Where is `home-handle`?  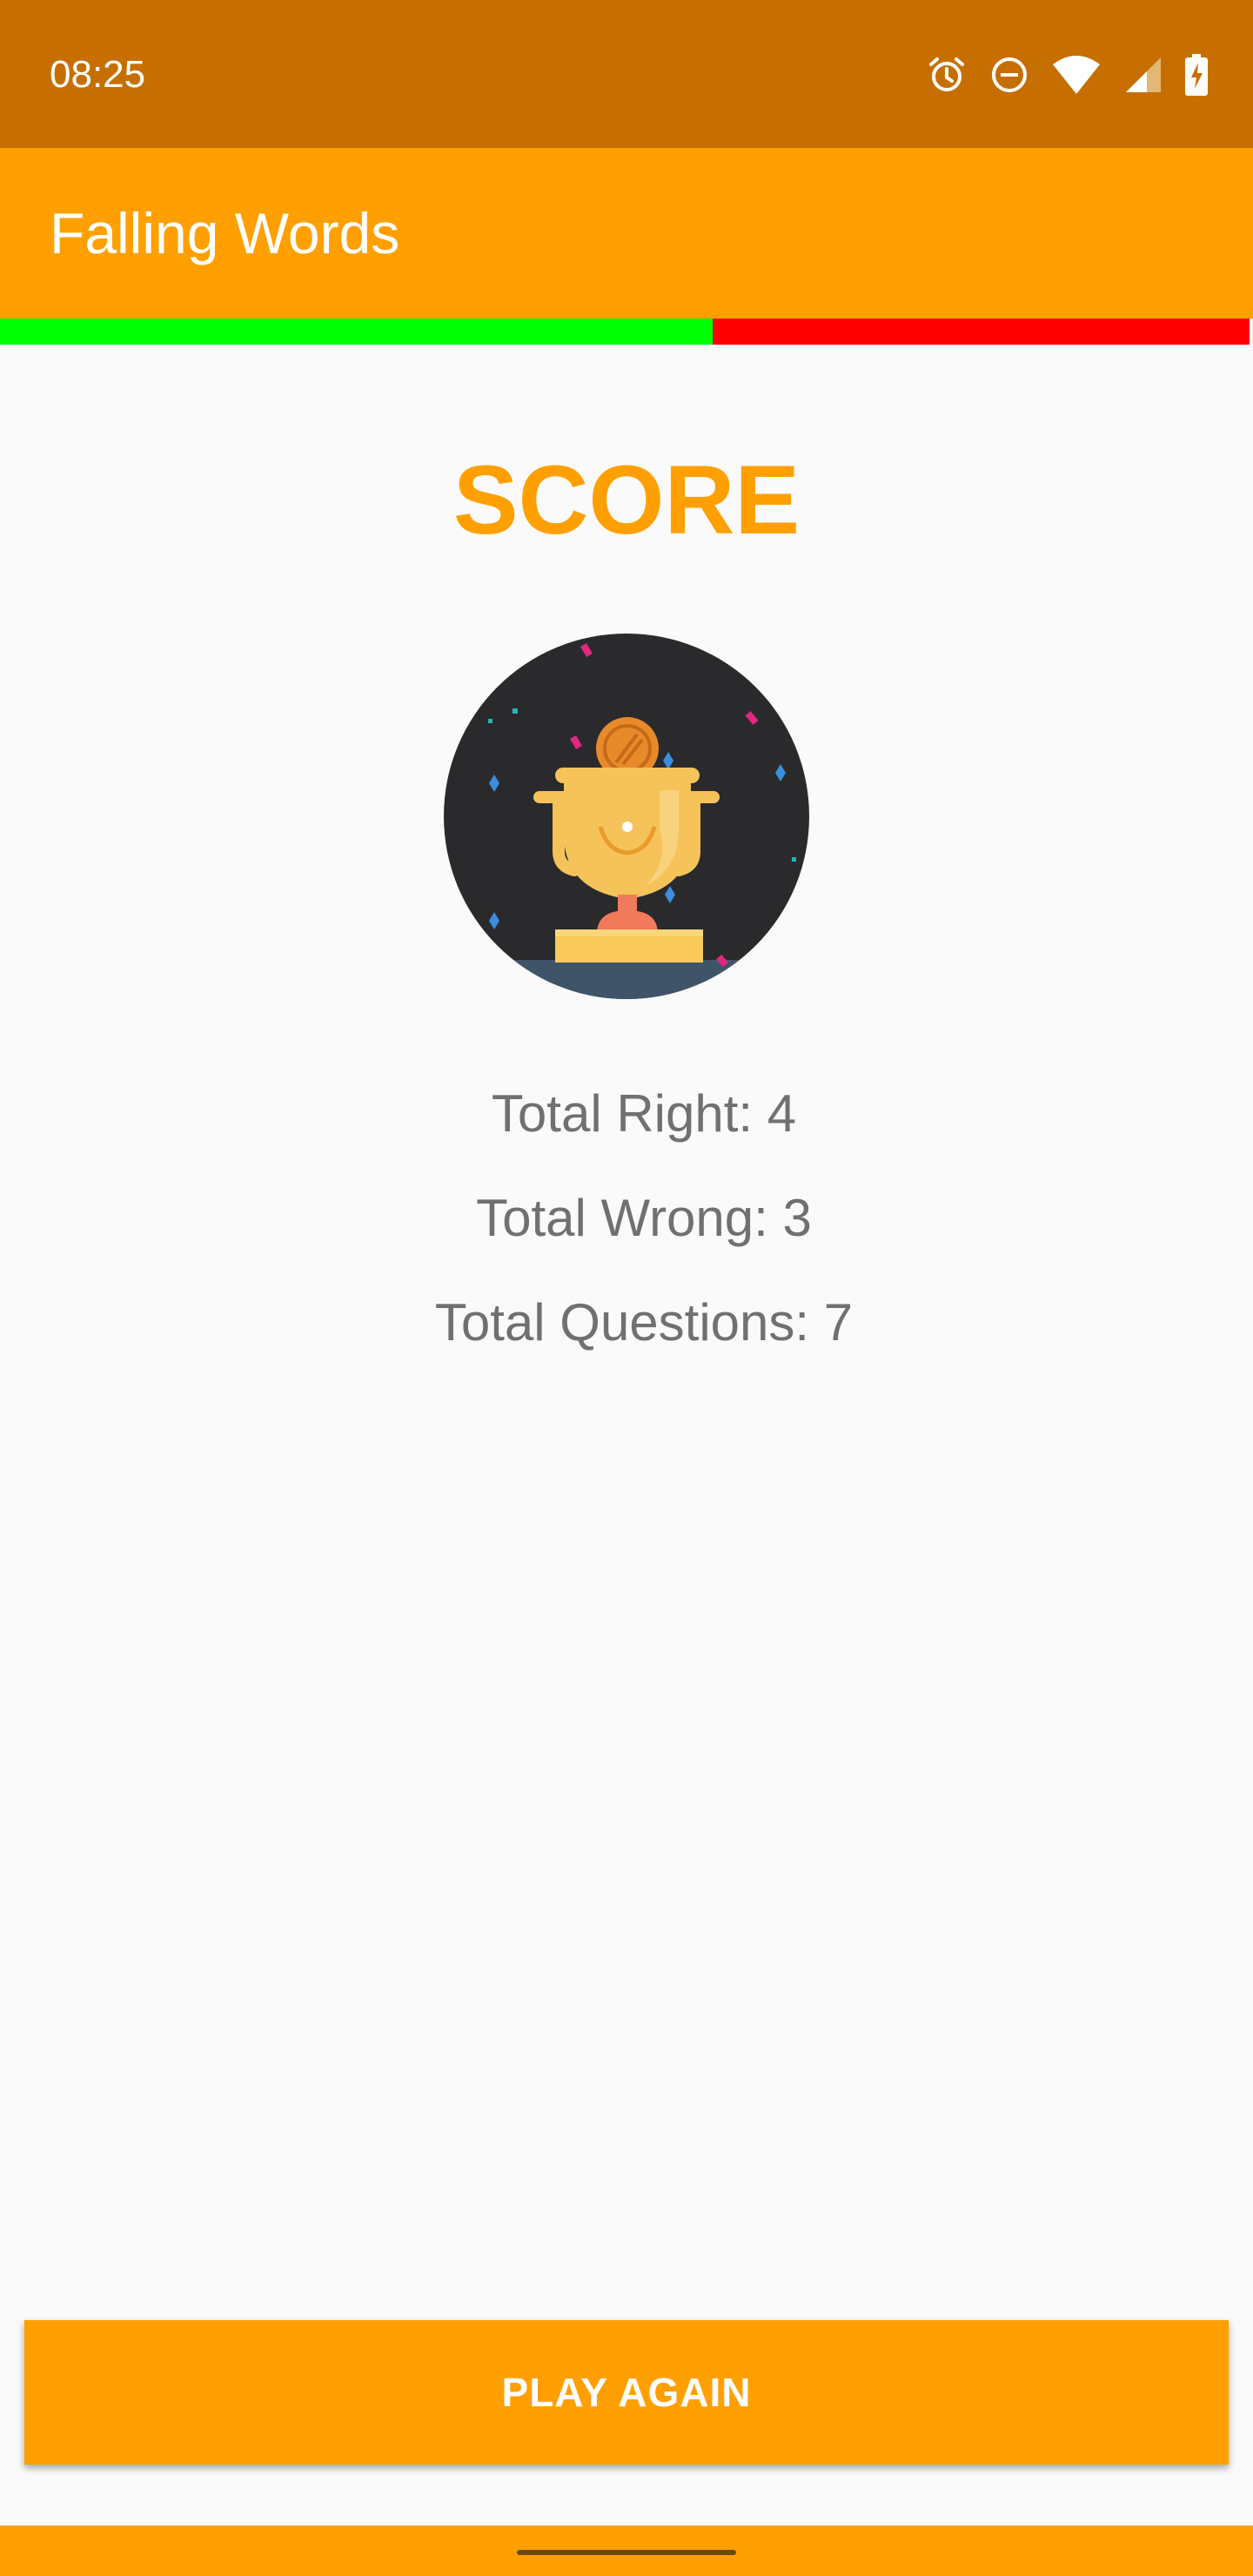
home-handle is located at coordinates (626, 2553).